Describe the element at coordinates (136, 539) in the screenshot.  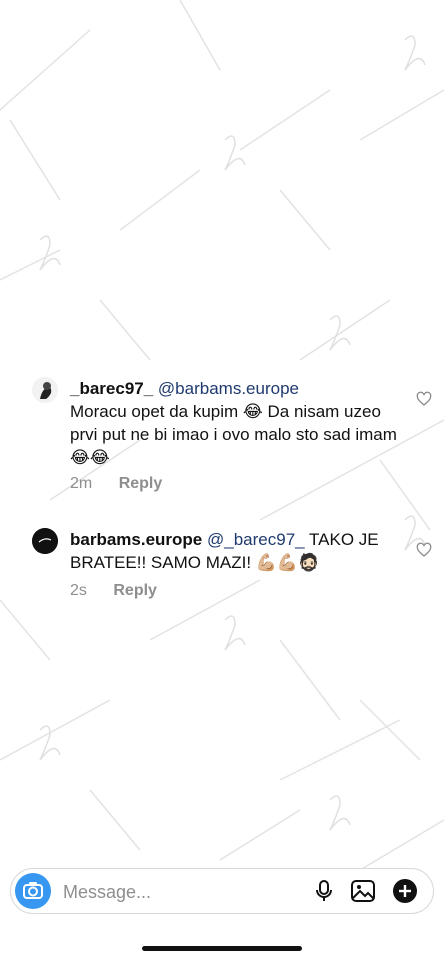
I see `comment-username: barbams.europe` at that location.